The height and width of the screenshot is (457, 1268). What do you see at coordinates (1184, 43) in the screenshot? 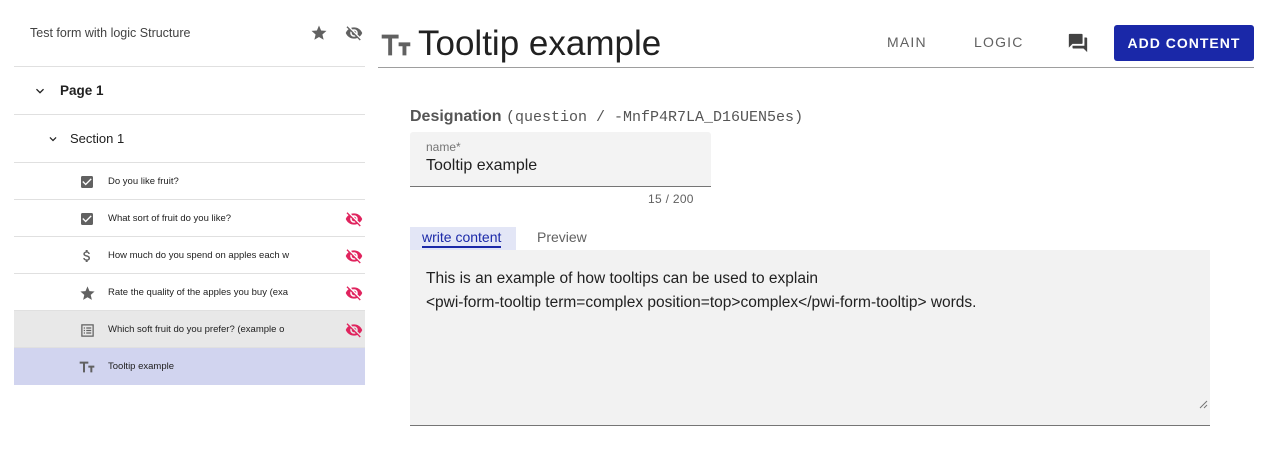
I see `add-content-button: ADD CONTENT` at bounding box center [1184, 43].